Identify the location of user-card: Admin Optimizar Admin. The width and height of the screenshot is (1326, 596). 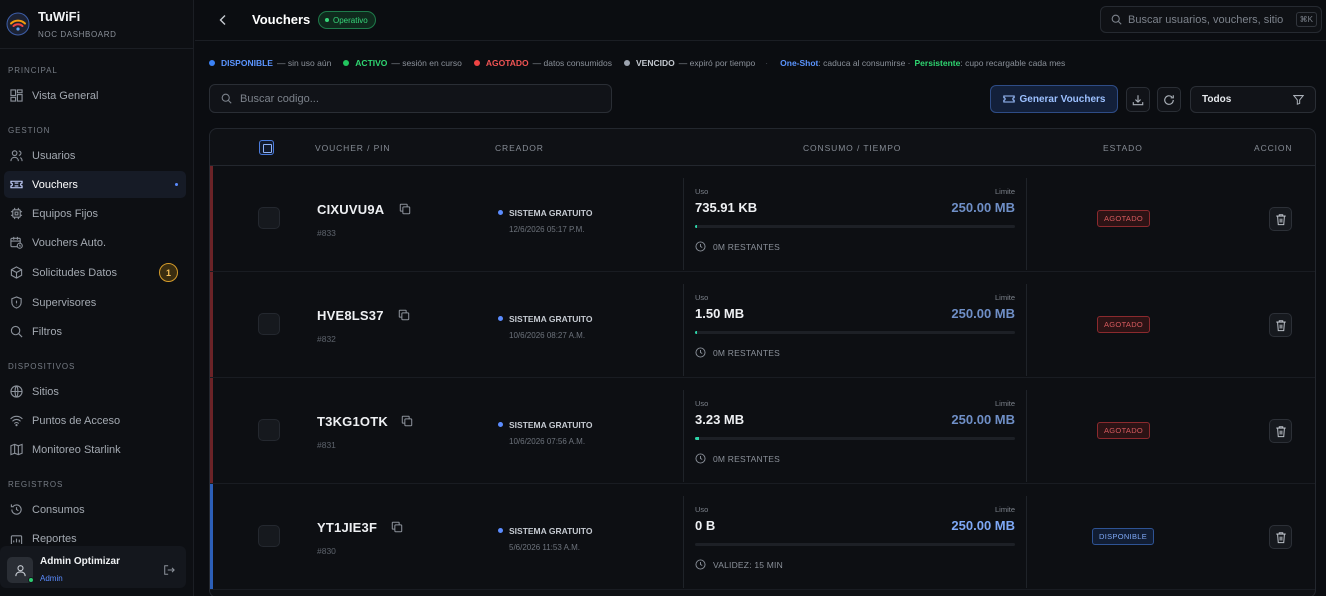
(93, 567).